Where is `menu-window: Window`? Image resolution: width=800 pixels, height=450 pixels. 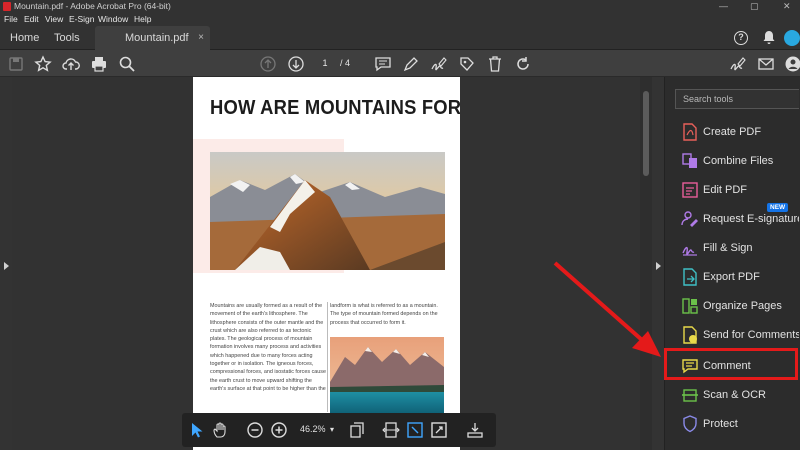
menu-window: Window is located at coordinates (113, 19).